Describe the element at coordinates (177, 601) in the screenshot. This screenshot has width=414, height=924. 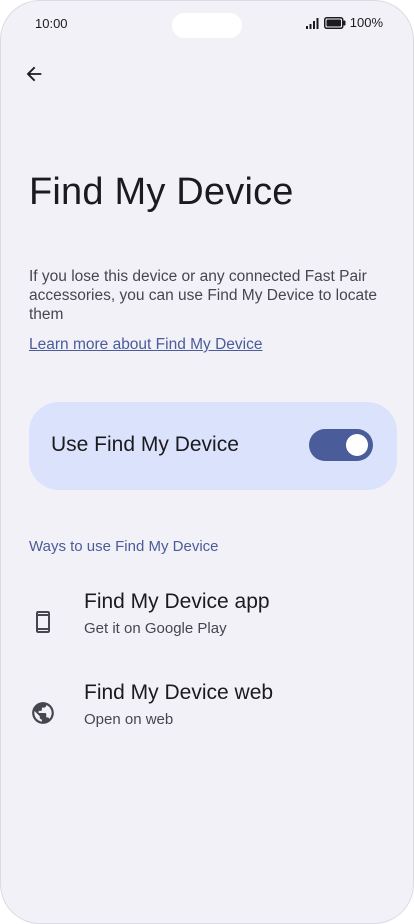
I see `list-item-title: Find My Device app` at that location.